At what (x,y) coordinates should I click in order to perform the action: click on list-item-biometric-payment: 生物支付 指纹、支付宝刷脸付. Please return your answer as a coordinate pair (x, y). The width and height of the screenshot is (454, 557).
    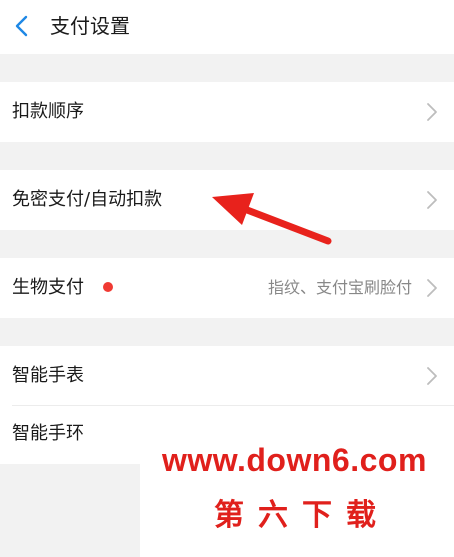
    Looking at the image, I should click on (227, 288).